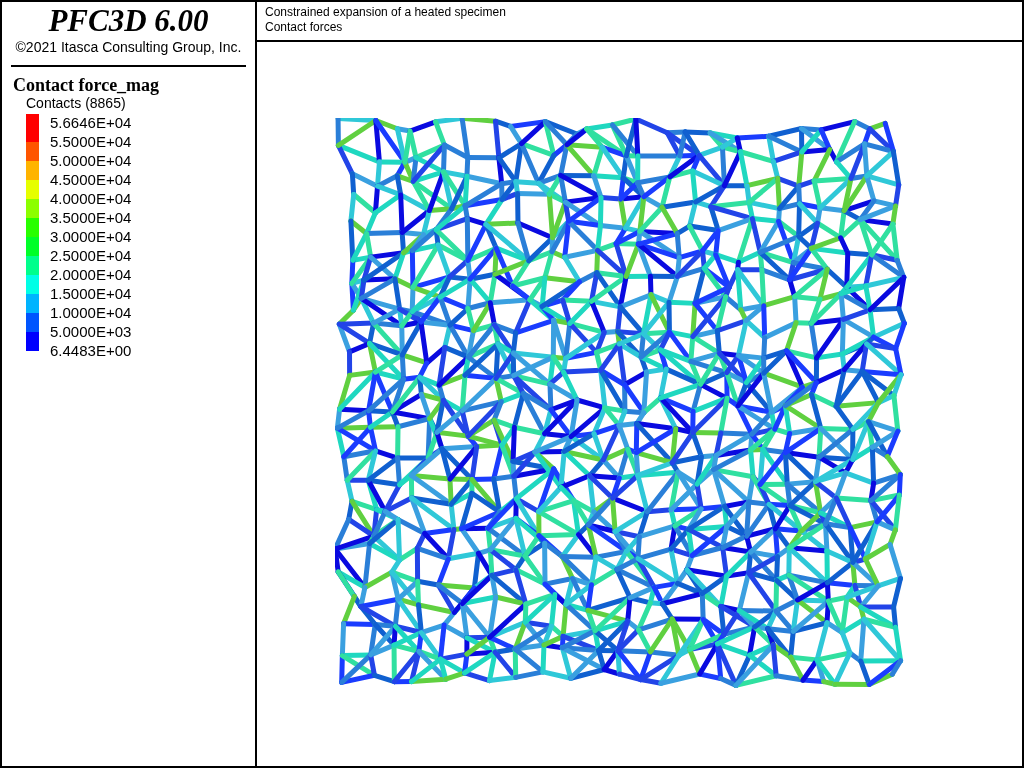 The image size is (1024, 768). Describe the element at coordinates (91, 179) in the screenshot. I see `legend-value: 4.5000E+04` at that location.